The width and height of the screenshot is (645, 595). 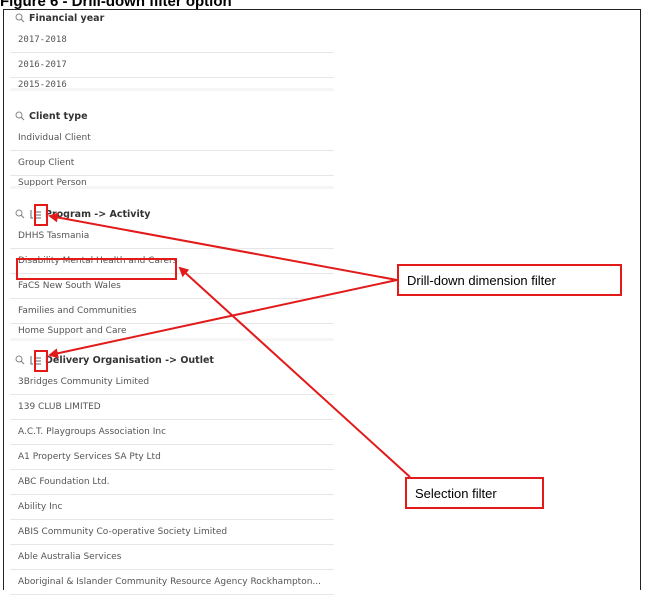 I want to click on list-item: Ability Inc, so click(x=172, y=507).